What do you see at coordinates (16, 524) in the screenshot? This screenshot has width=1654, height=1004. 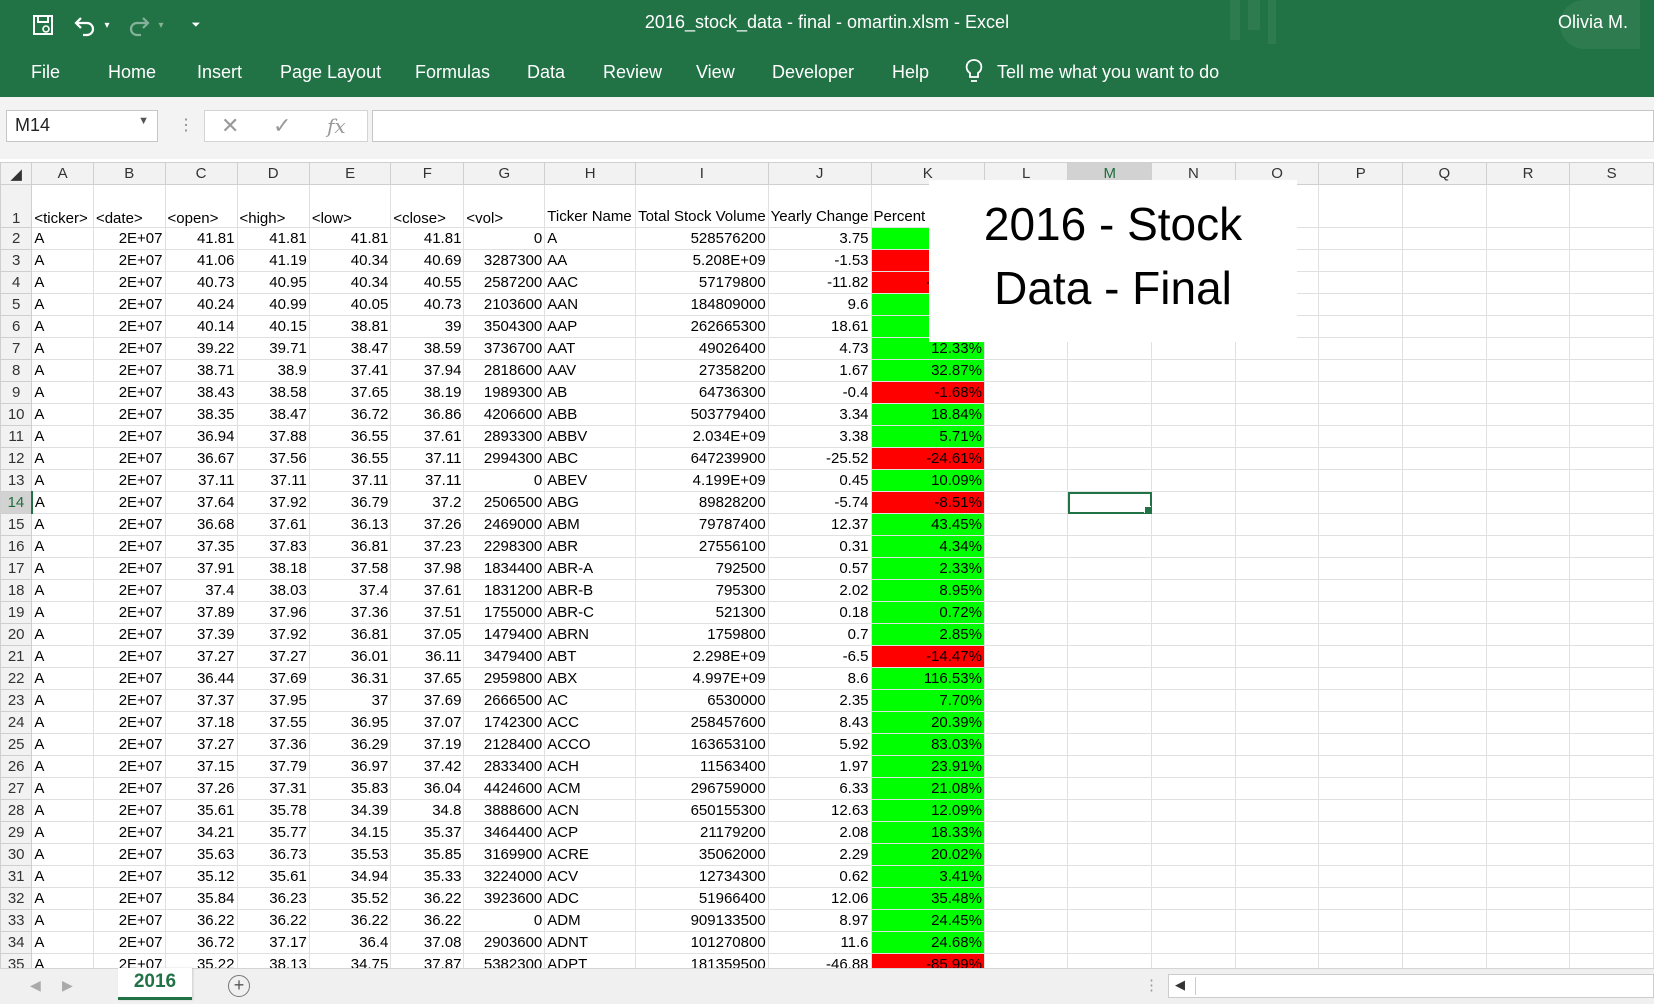 I see `row-header: 15` at bounding box center [16, 524].